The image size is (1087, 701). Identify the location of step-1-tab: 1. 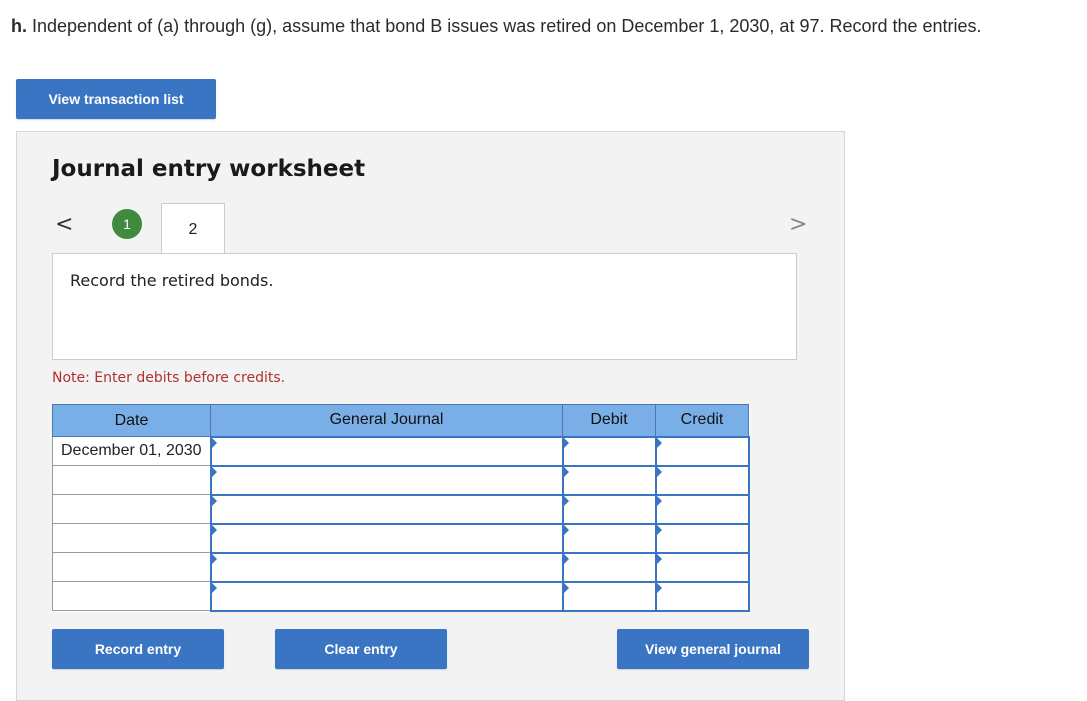
(127, 224).